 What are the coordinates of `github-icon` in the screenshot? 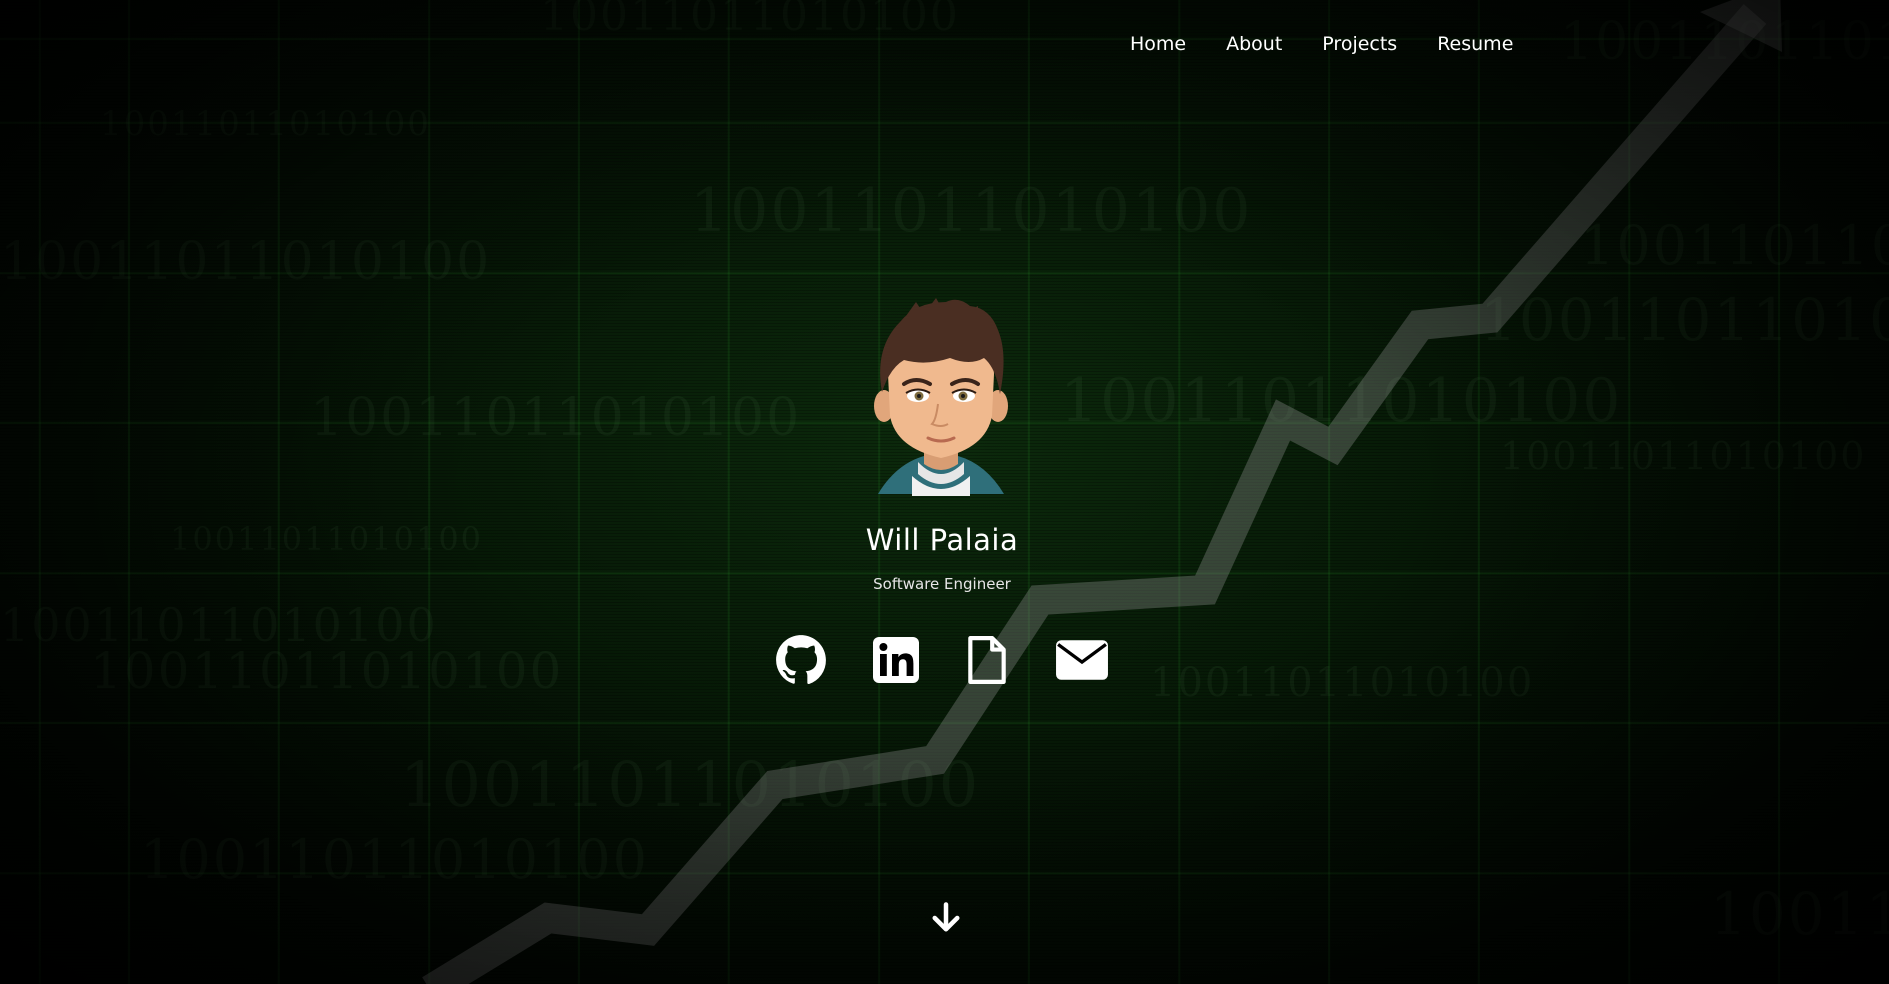 It's located at (801, 660).